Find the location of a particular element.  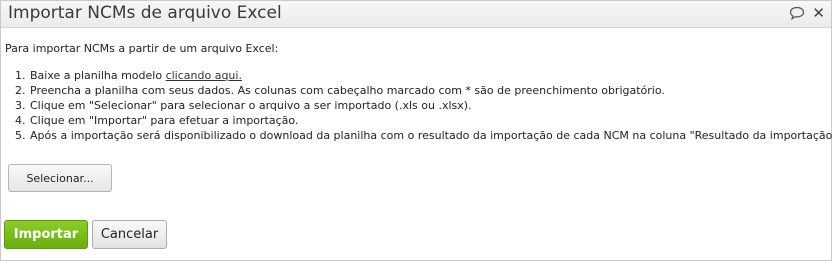

import-button: Importar is located at coordinates (46, 234).